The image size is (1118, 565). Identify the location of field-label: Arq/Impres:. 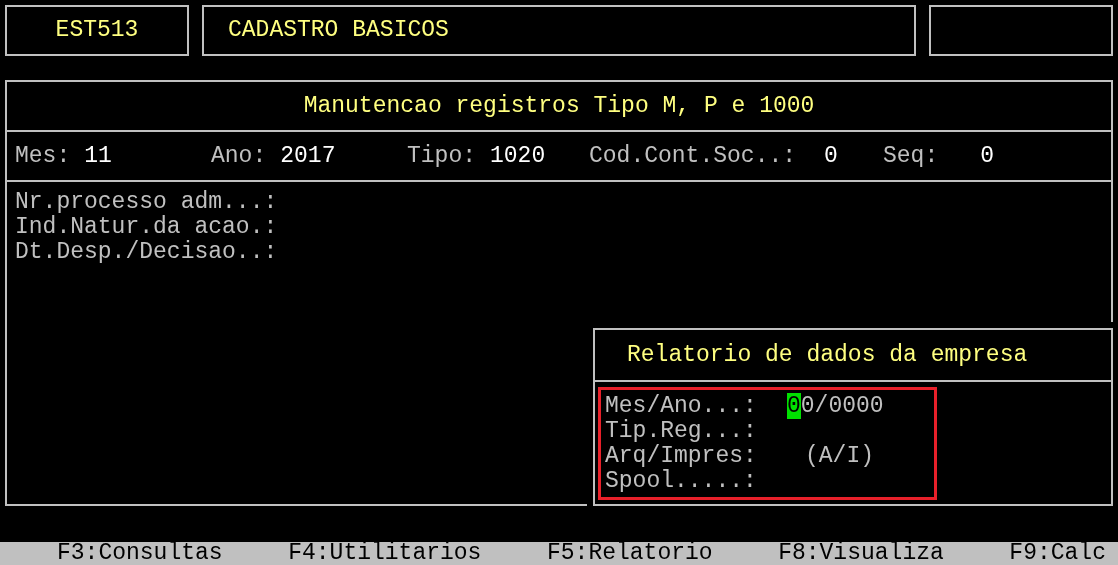
(681, 456).